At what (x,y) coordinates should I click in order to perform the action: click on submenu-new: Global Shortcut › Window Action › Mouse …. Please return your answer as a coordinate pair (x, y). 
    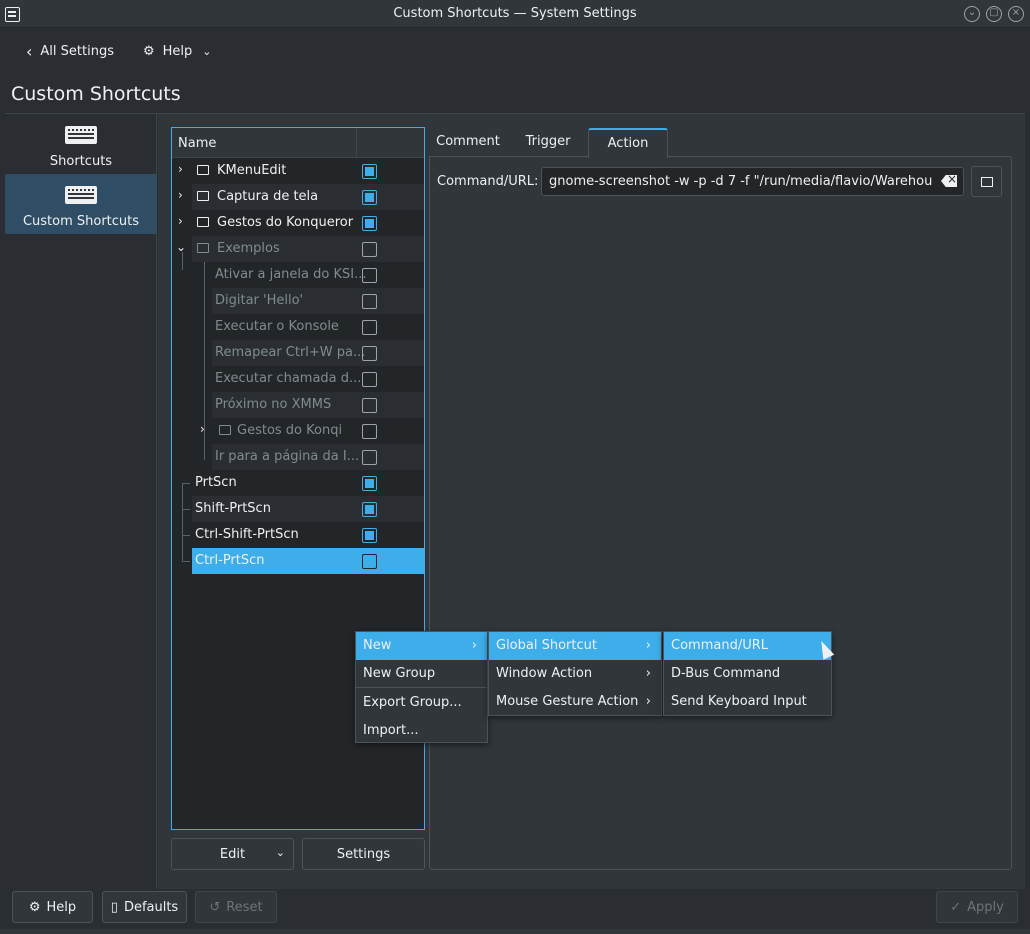
    Looking at the image, I should click on (575, 673).